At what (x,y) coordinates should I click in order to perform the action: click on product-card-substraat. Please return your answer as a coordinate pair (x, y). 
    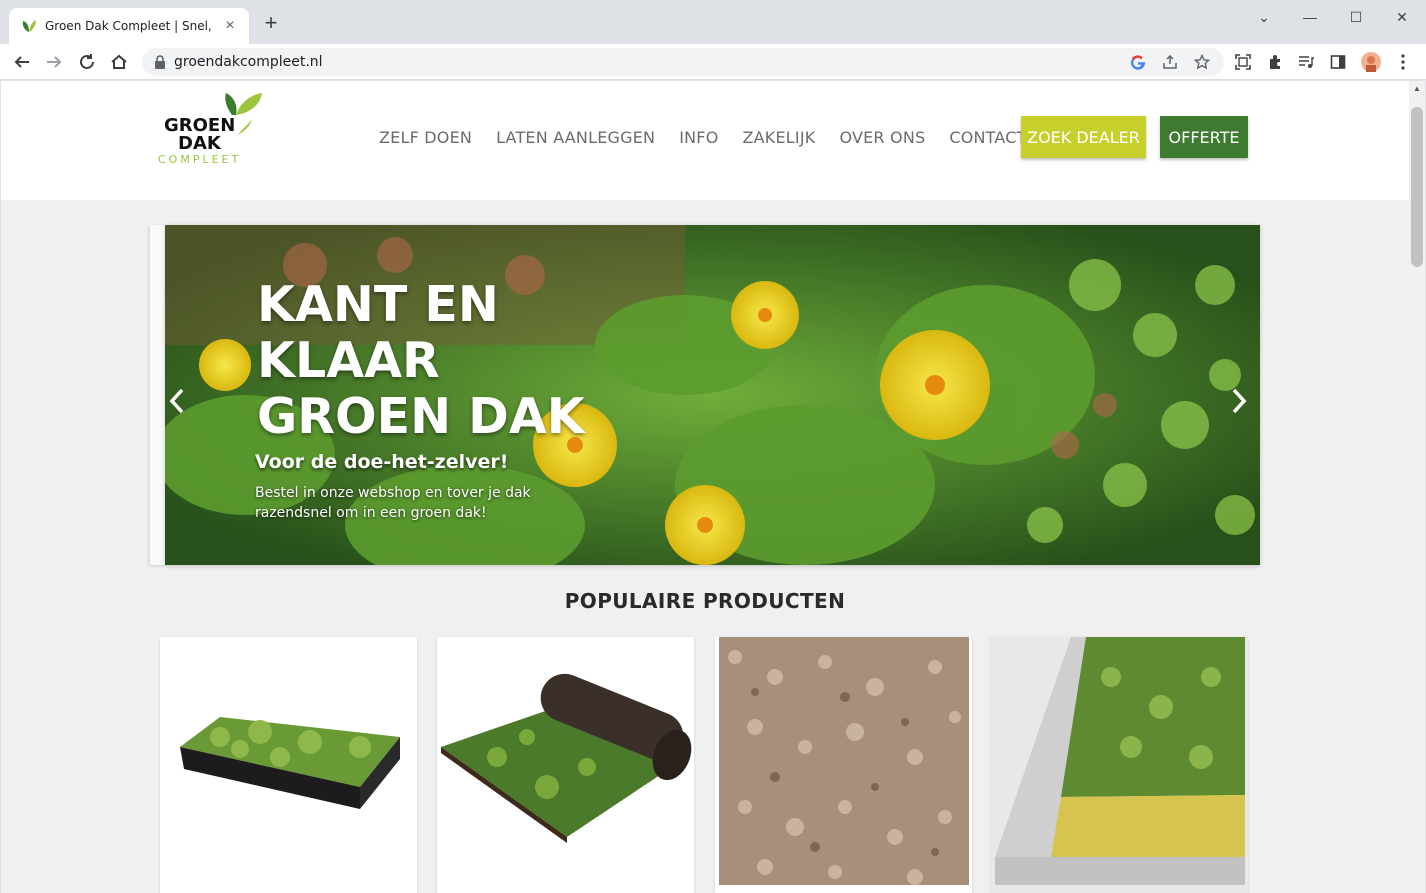
    Looking at the image, I should click on (843, 765).